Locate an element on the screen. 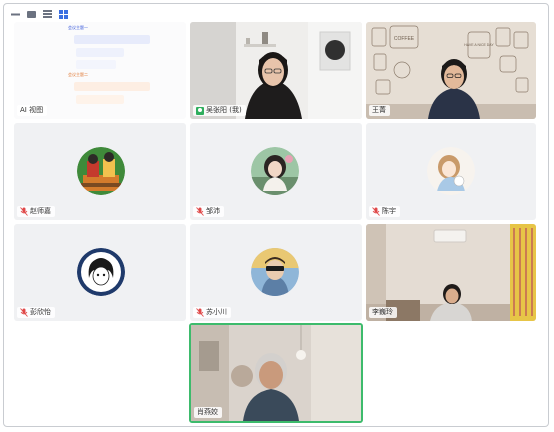 The width and height of the screenshot is (554, 432). tile-label: AI 视图 is located at coordinates (32, 110).